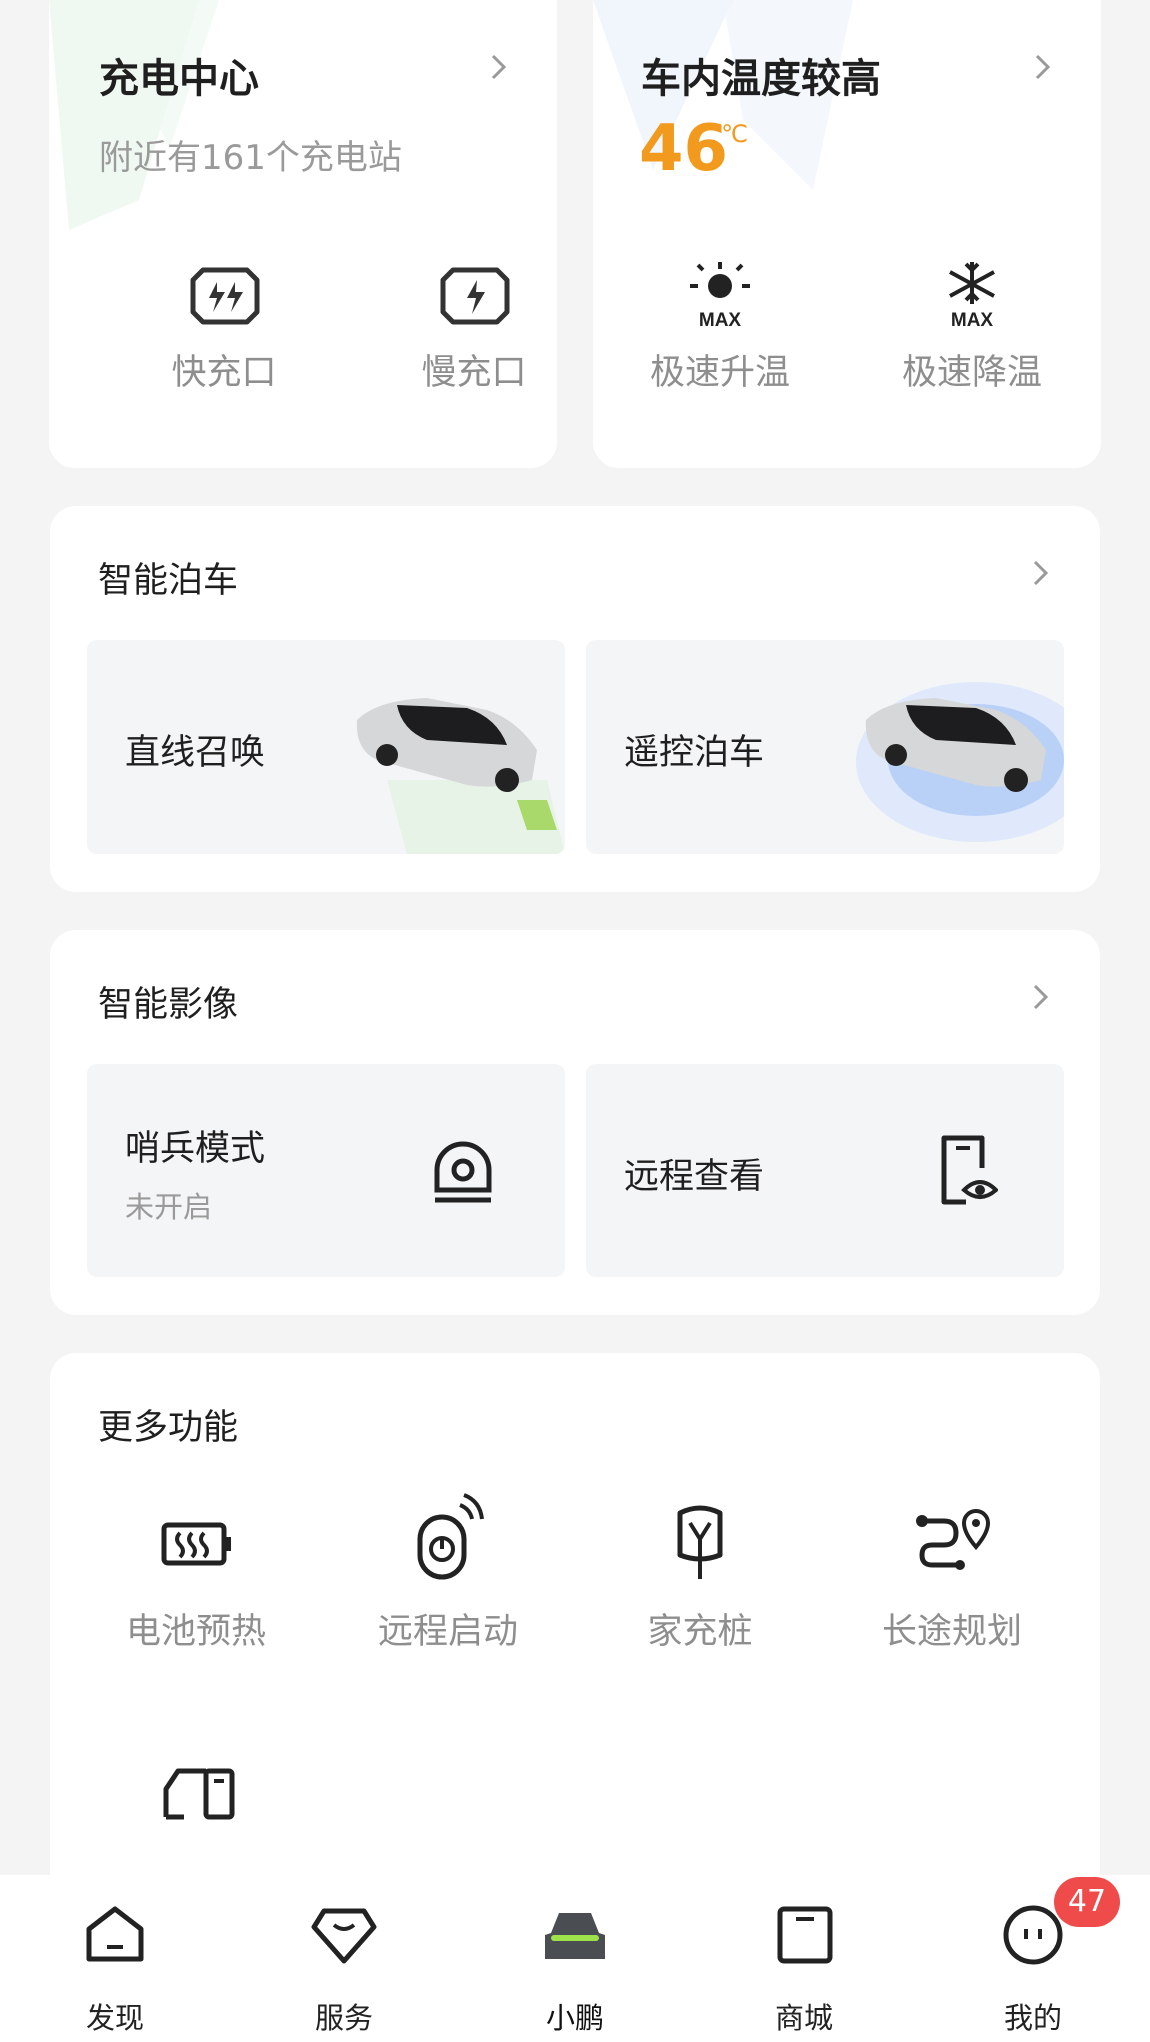 The image size is (1150, 2042). Describe the element at coordinates (805, 1935) in the screenshot. I see `shopping-bag-icon` at that location.